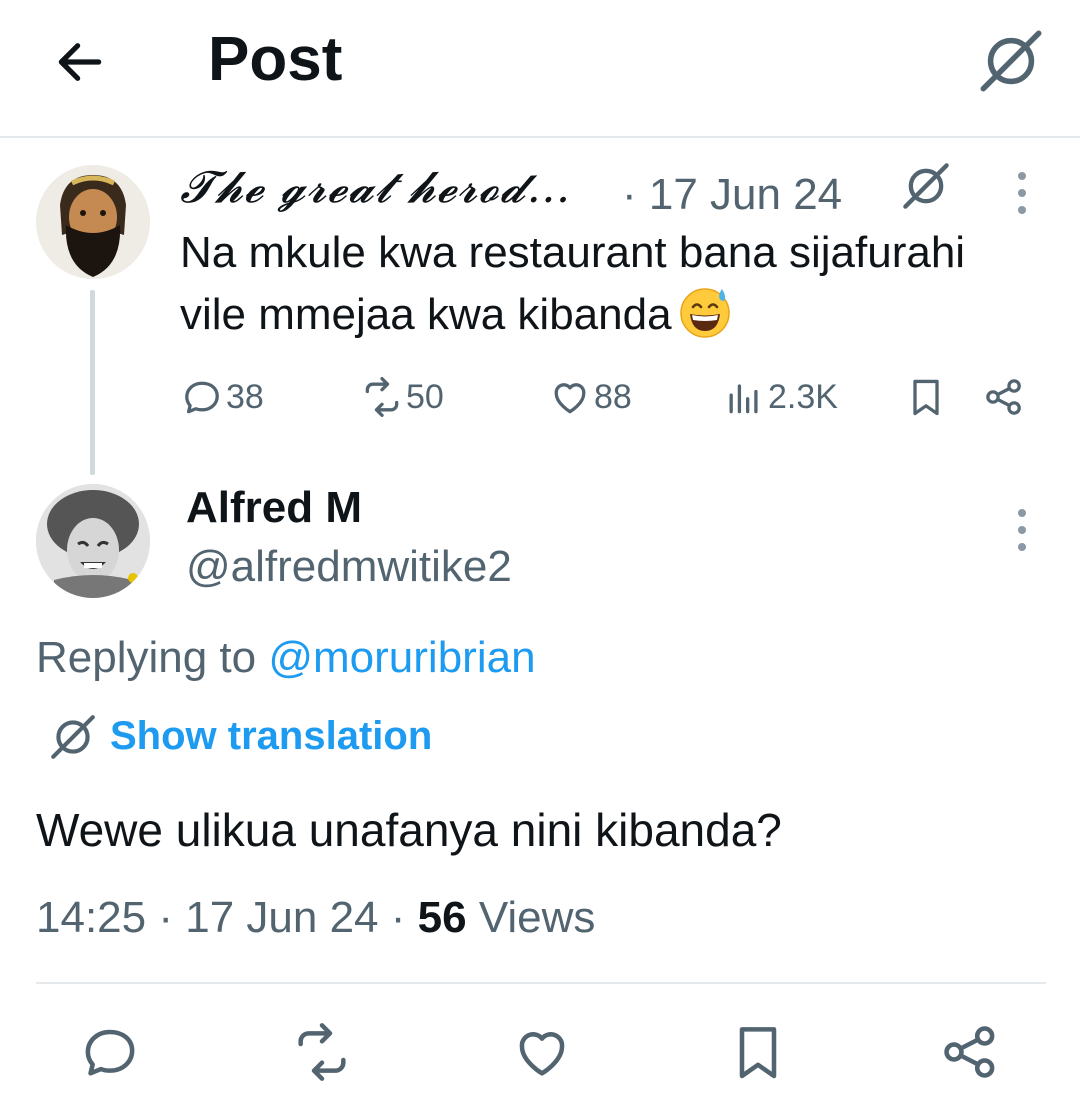  What do you see at coordinates (442, 917) in the screenshot?
I see `views-count: 56` at bounding box center [442, 917].